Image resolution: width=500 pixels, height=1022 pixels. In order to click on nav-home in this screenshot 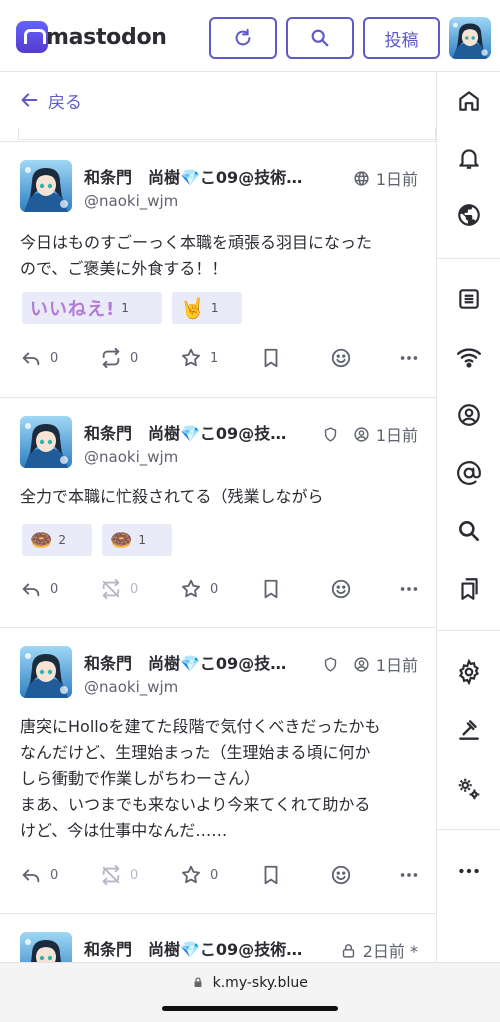, I will do `click(468, 101)`.